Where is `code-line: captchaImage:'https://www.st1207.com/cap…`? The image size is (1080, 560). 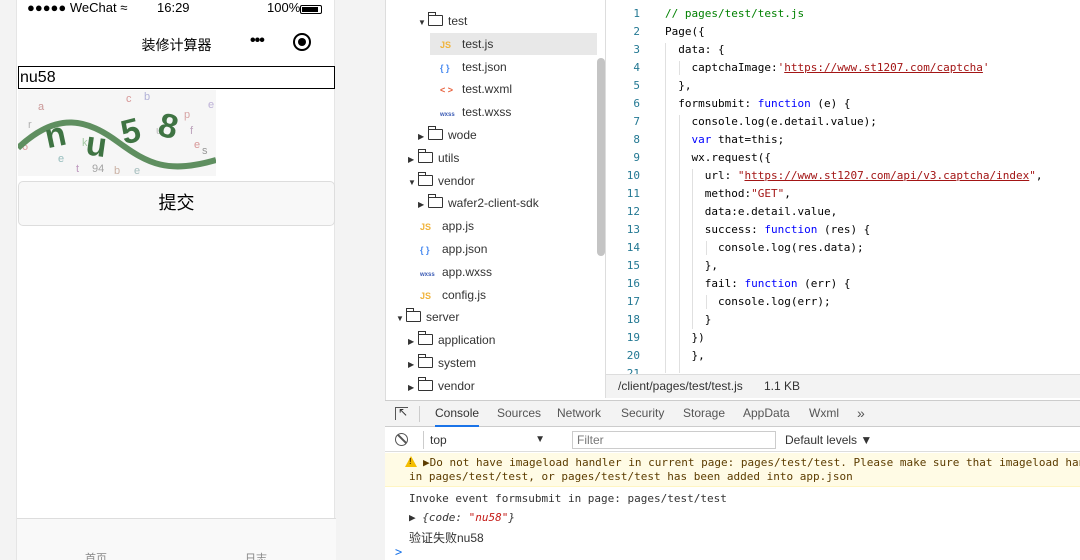
code-line: captchaImage:'https://www.st1207.com/cap… is located at coordinates (827, 70).